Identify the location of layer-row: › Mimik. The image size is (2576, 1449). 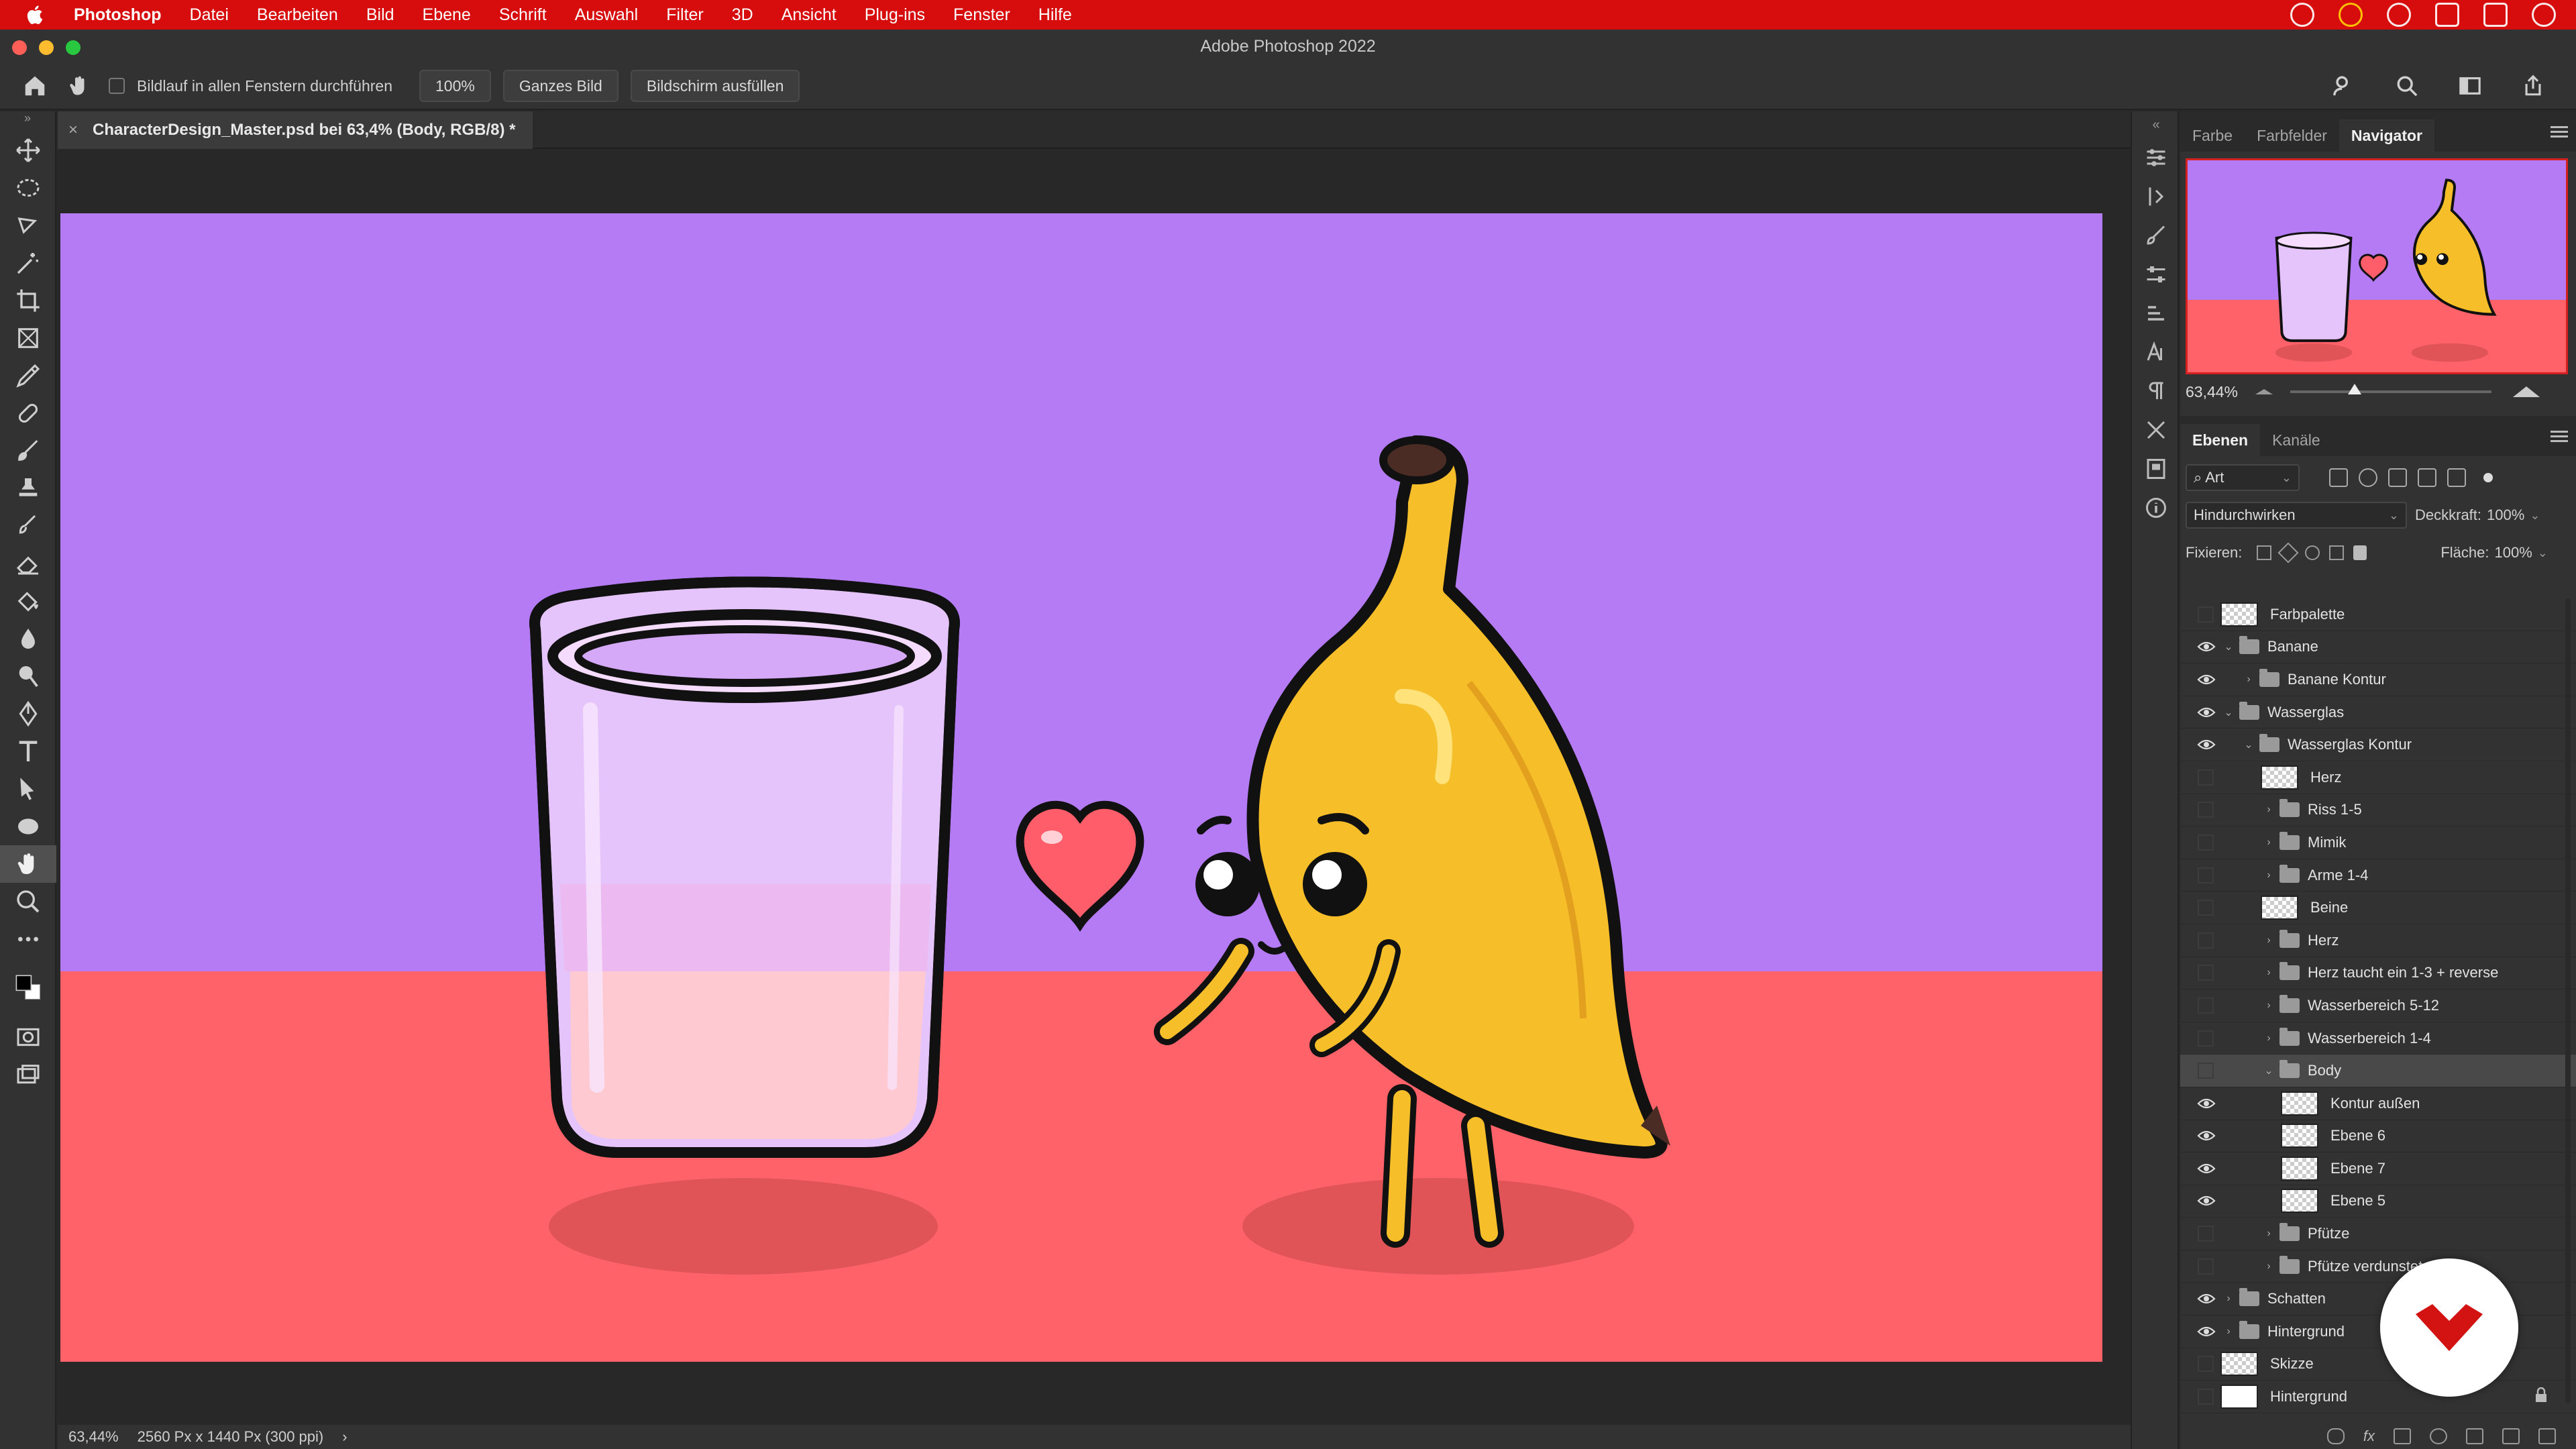
(2378, 842).